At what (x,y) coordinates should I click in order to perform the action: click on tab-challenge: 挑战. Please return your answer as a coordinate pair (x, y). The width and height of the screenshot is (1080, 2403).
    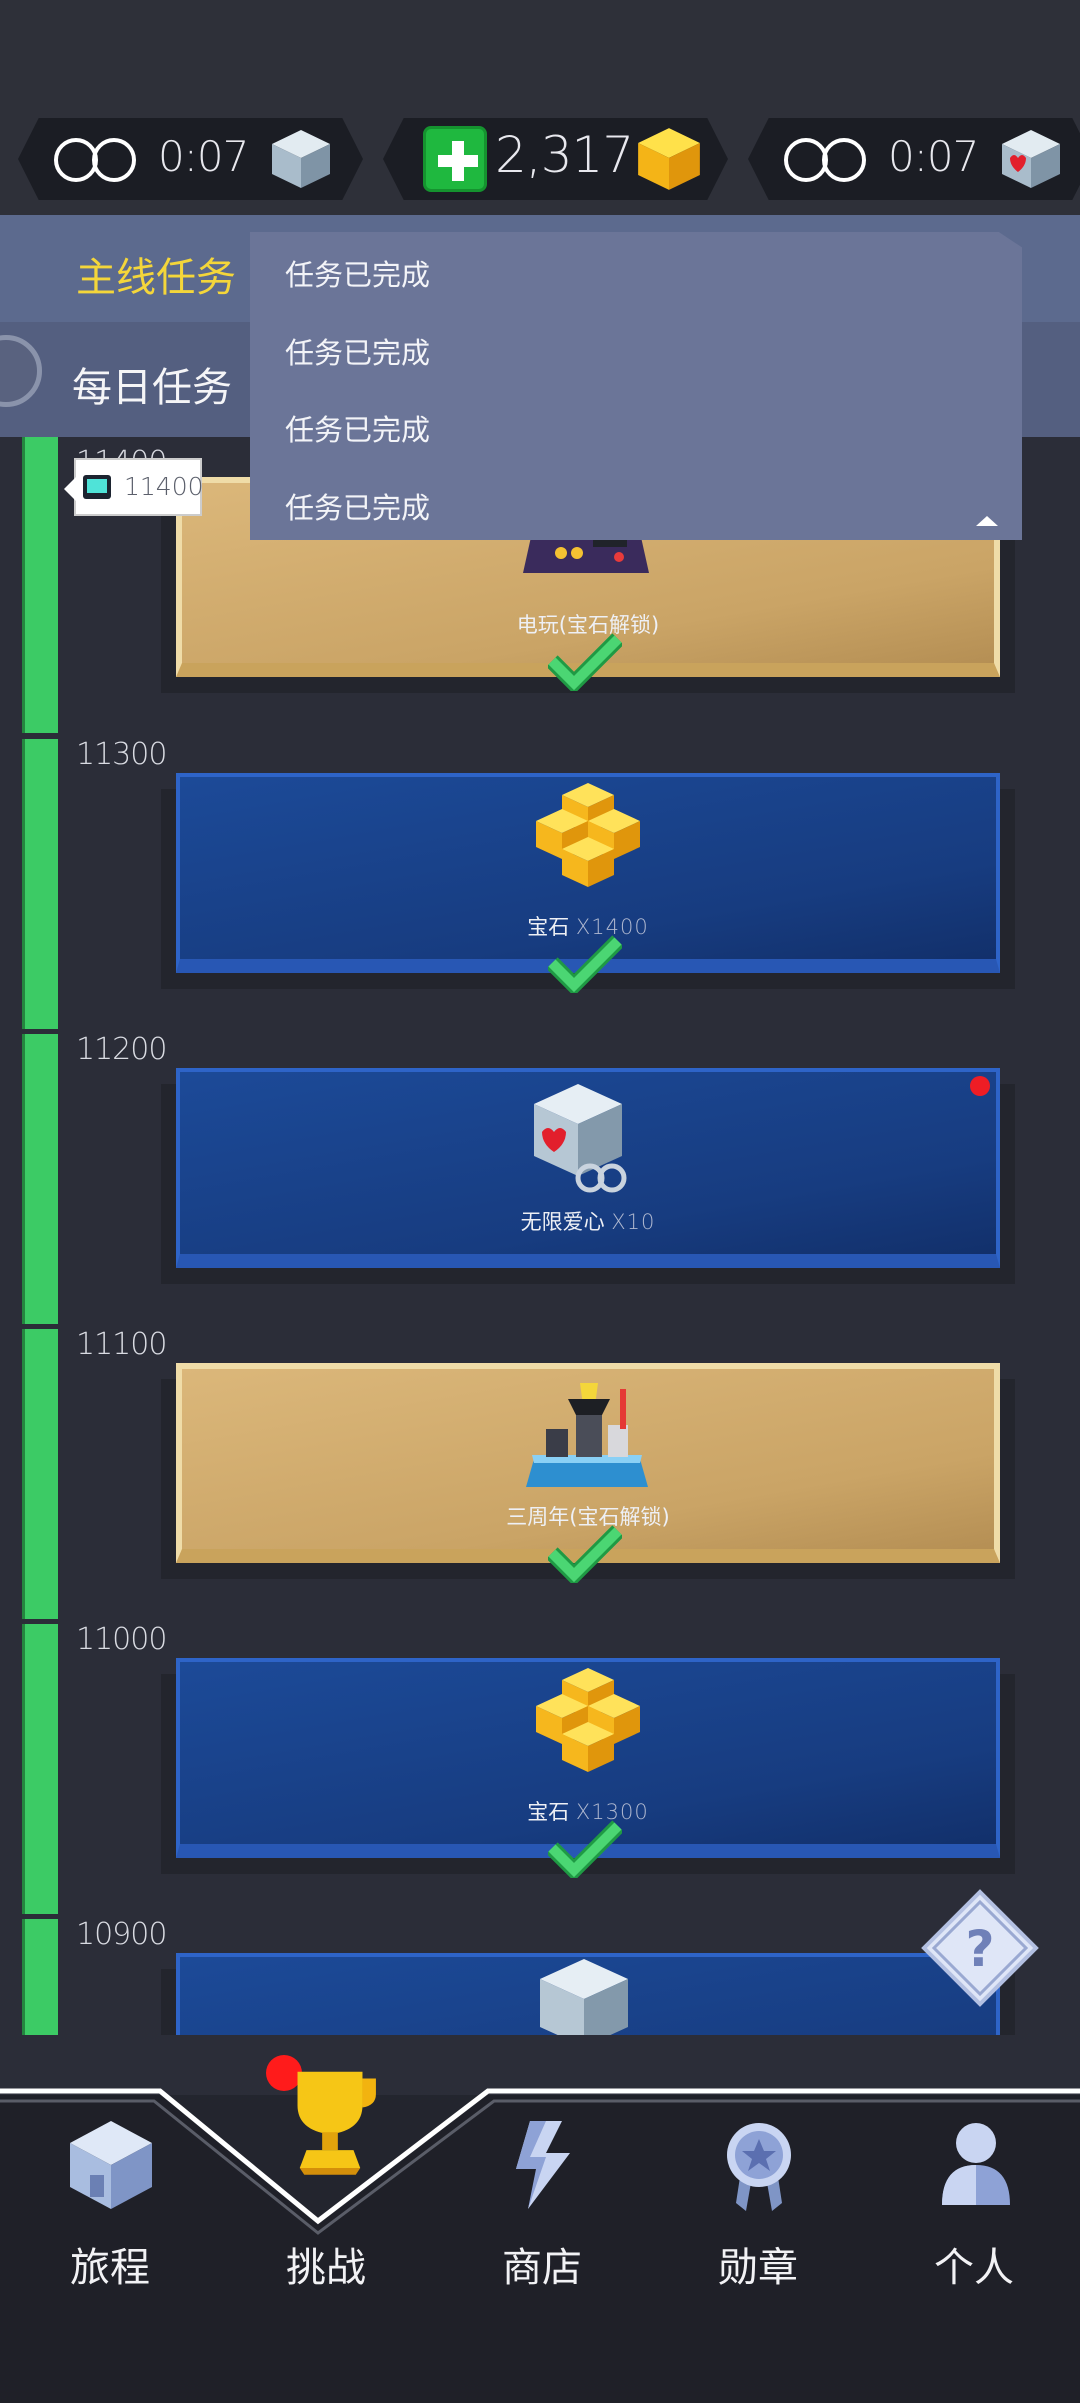
    Looking at the image, I should click on (326, 2219).